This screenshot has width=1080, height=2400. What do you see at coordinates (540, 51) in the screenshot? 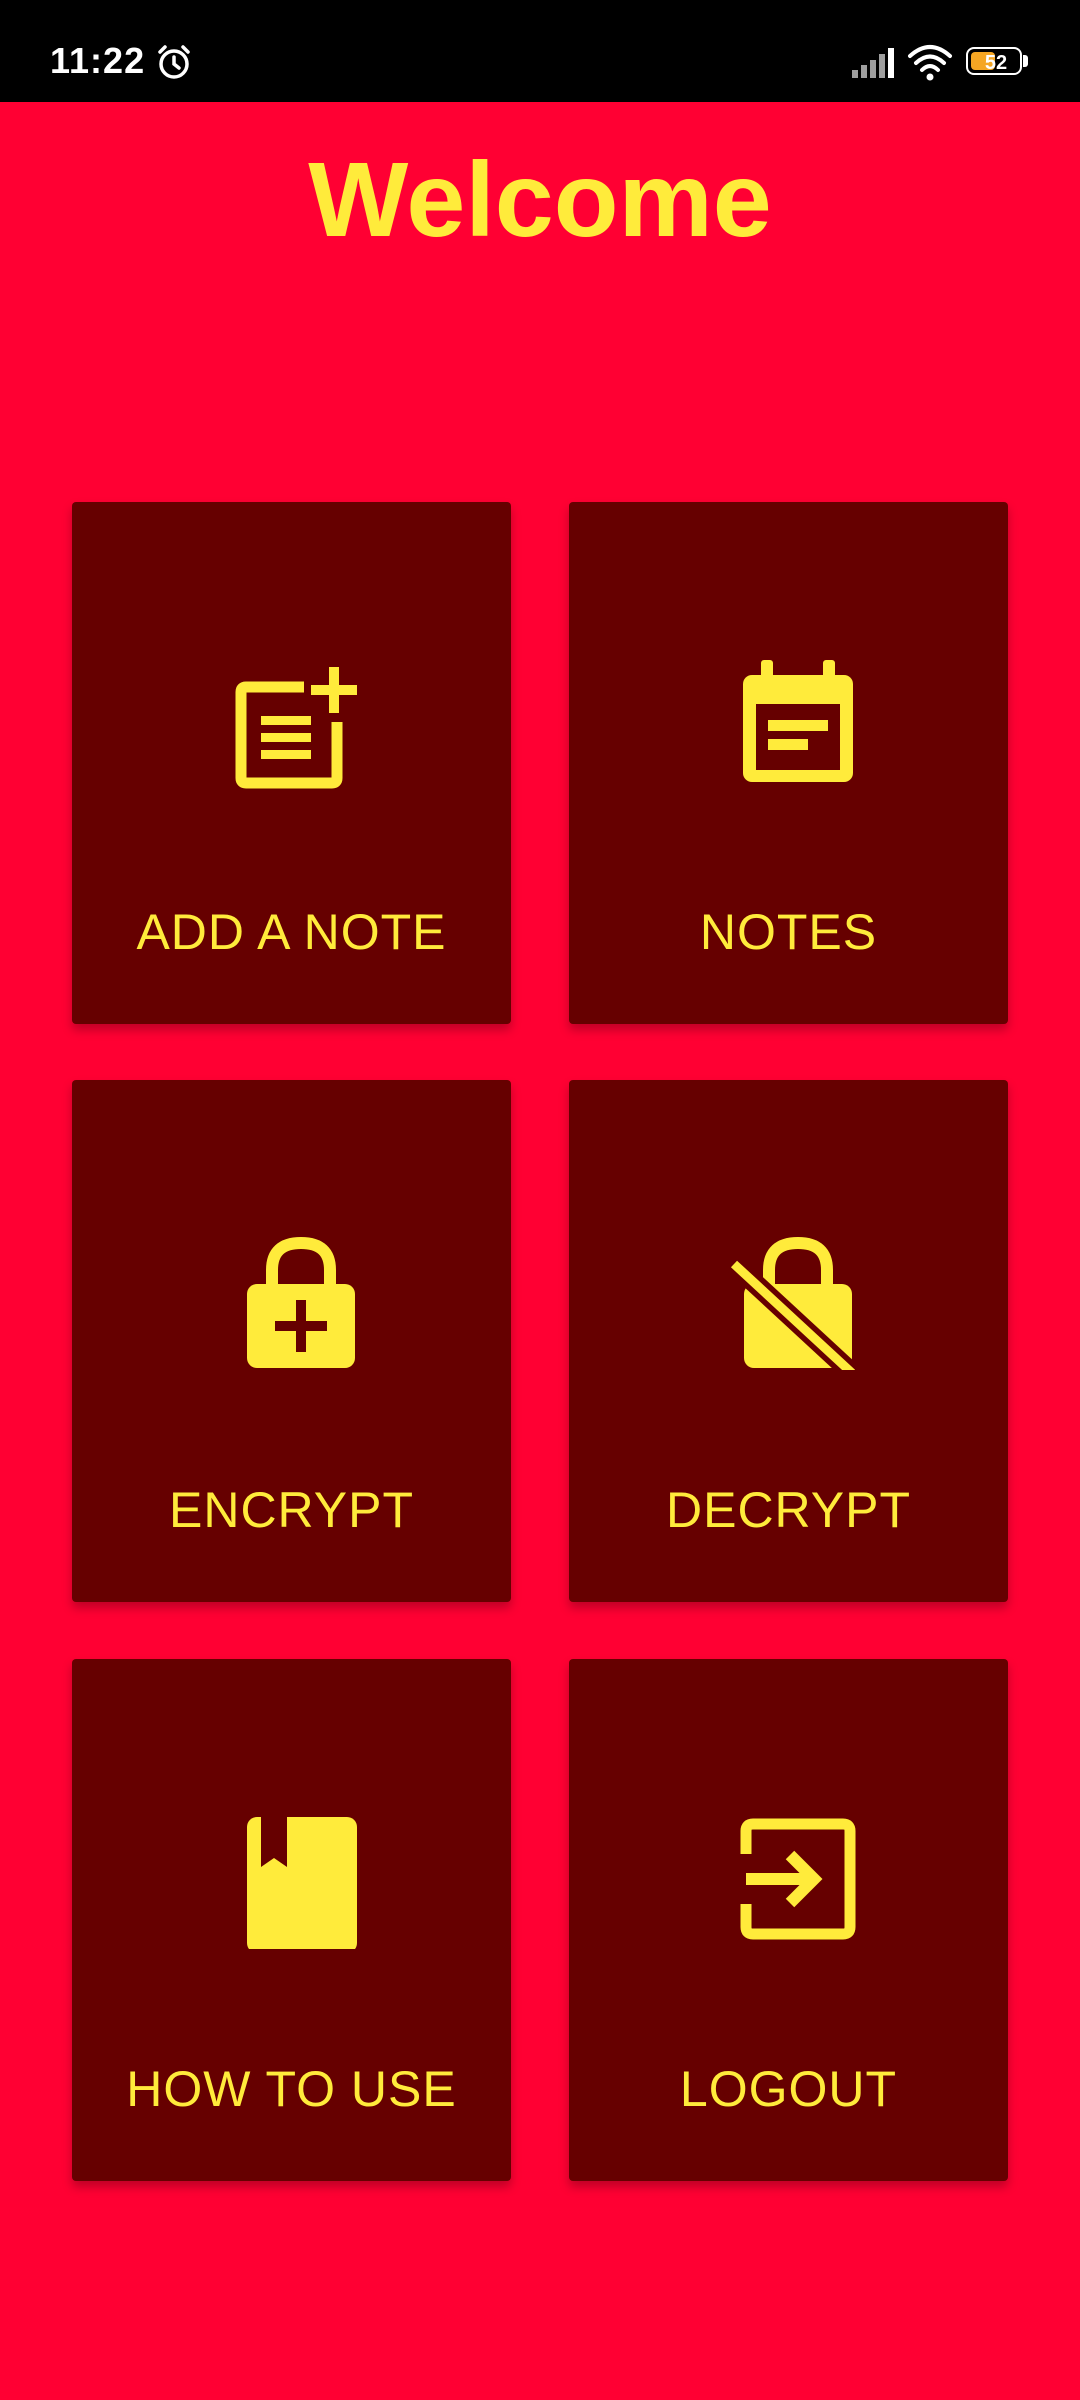
I see `status-bar: 11:22 52` at bounding box center [540, 51].